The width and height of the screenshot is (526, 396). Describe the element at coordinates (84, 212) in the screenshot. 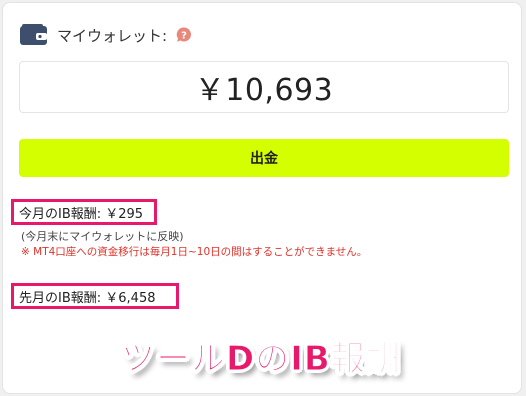

I see `this-month-ib-reward: 今月のIB報酬: ￥295` at that location.